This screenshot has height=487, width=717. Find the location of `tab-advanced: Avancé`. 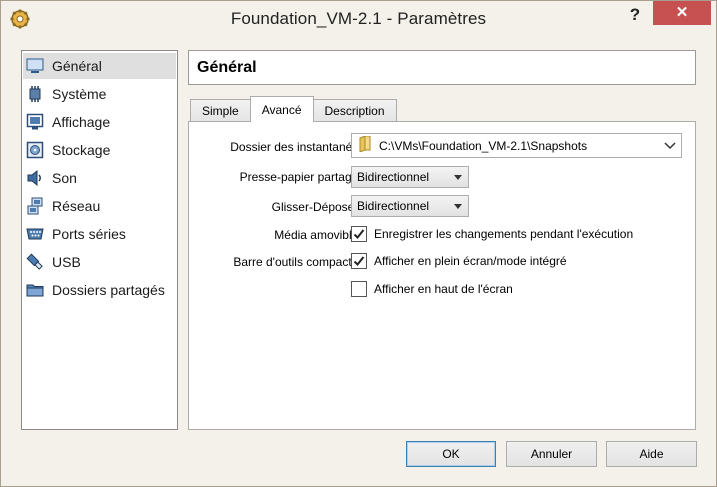

tab-advanced: Avancé is located at coordinates (281, 109).